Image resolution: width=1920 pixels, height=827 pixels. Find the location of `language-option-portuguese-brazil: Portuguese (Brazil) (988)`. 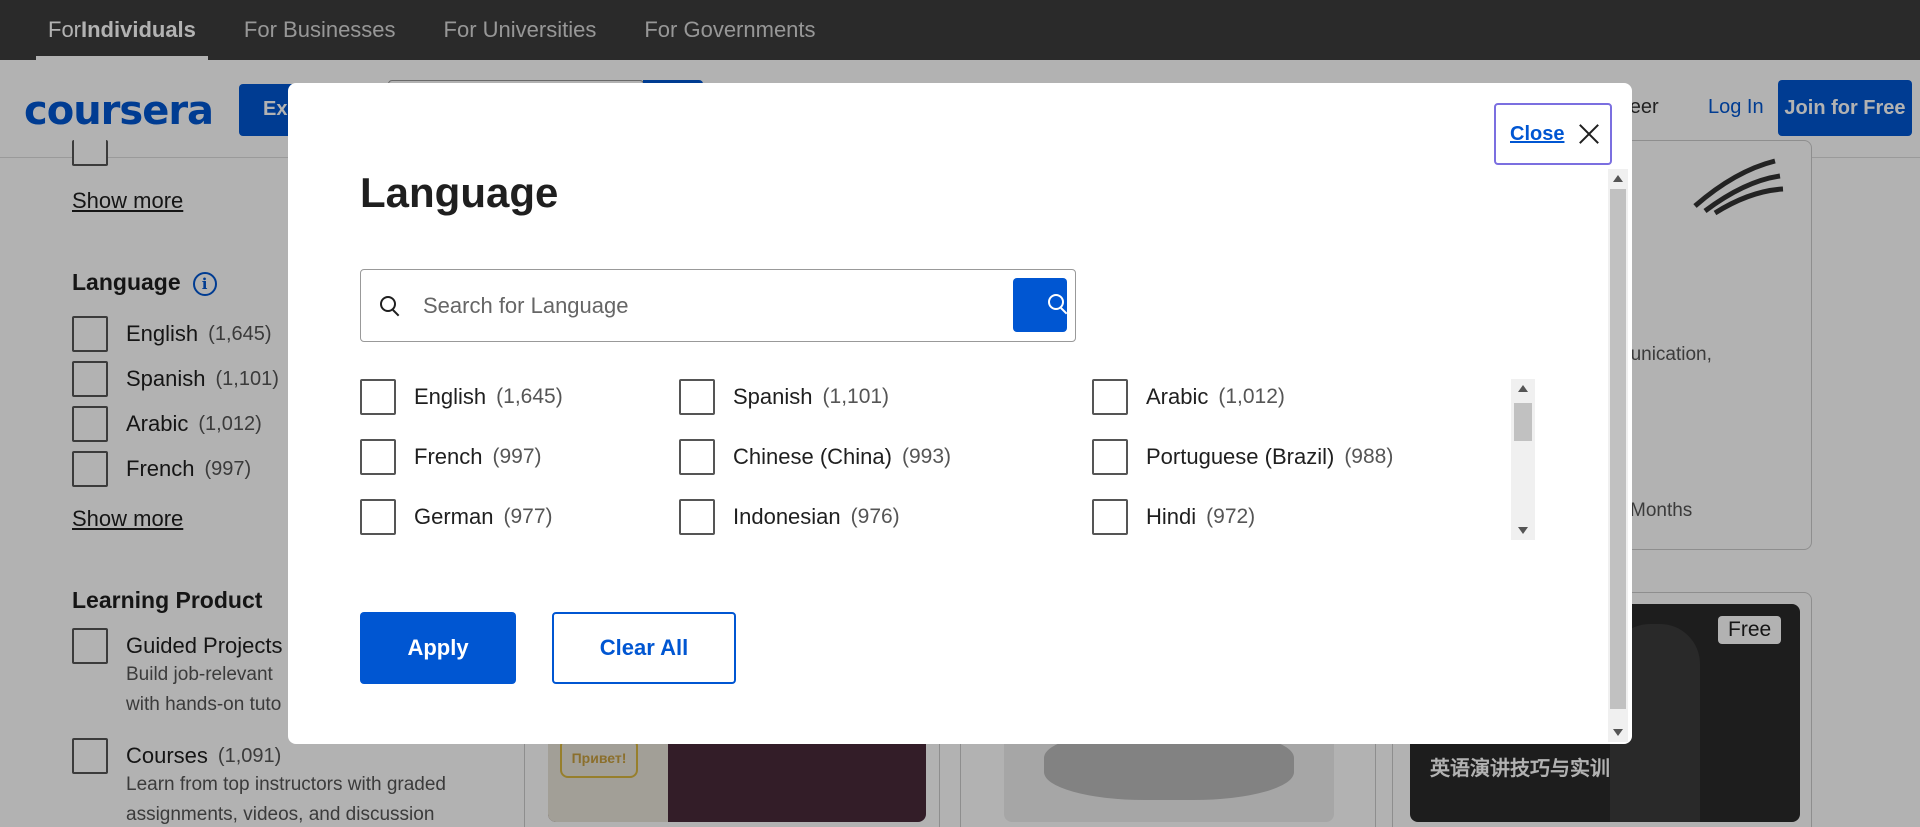

language-option-portuguese-brazil: Portuguese (Brazil) (988) is located at coordinates (1242, 457).